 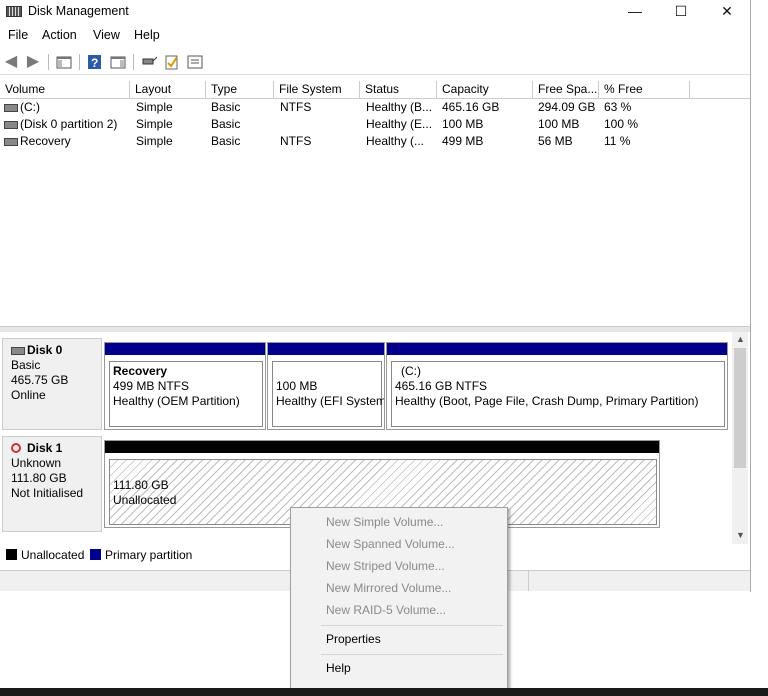 What do you see at coordinates (326, 349) in the screenshot?
I see `primary-partition-bar` at bounding box center [326, 349].